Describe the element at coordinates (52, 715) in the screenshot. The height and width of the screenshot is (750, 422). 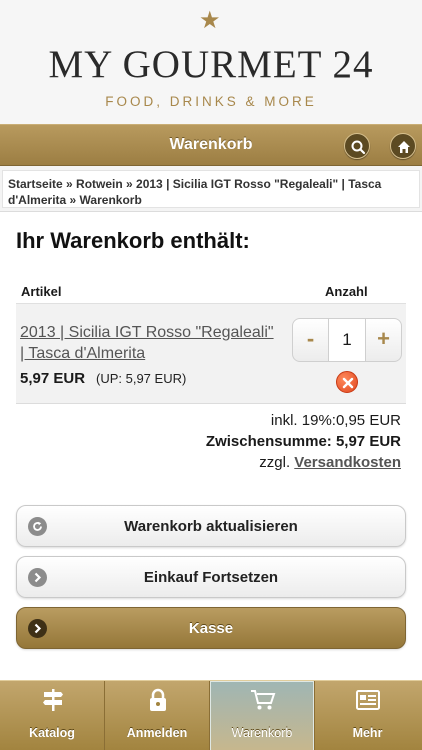
I see `tab-katalog: Katalog` at that location.